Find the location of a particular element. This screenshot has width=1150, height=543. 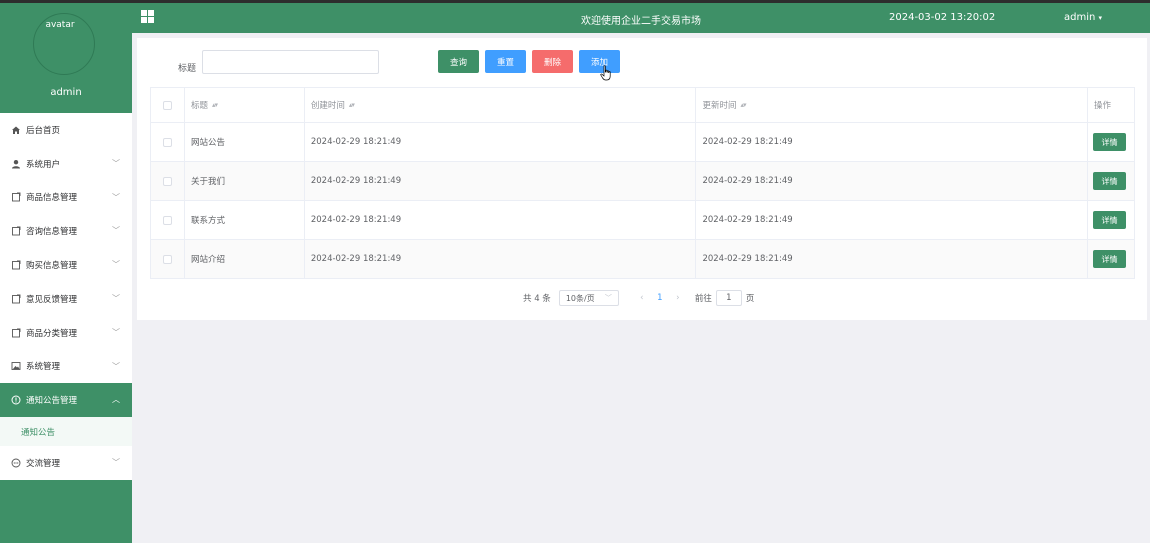

chat-icon is located at coordinates (16, 463).